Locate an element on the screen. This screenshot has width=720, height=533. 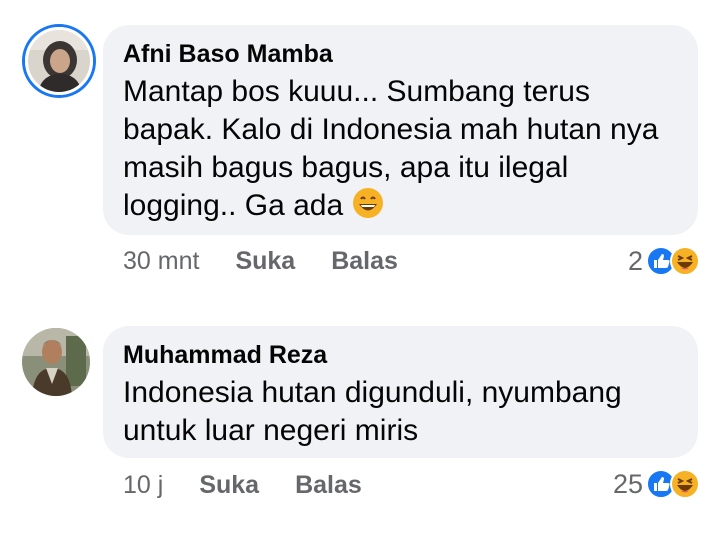
comment-actions: 10 j Suka Balas is located at coordinates (260, 485).